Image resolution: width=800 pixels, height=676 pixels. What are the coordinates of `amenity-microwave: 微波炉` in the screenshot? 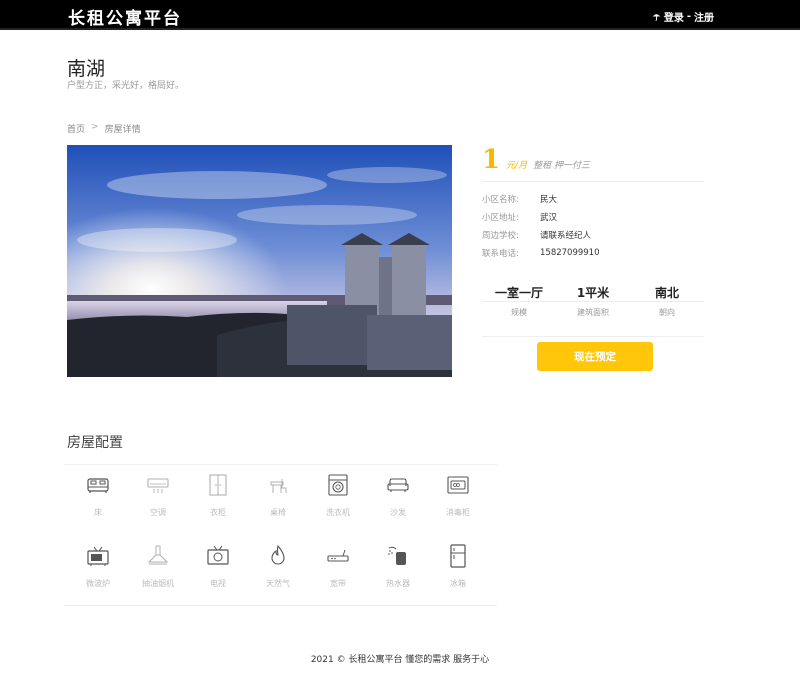 It's located at (98, 570).